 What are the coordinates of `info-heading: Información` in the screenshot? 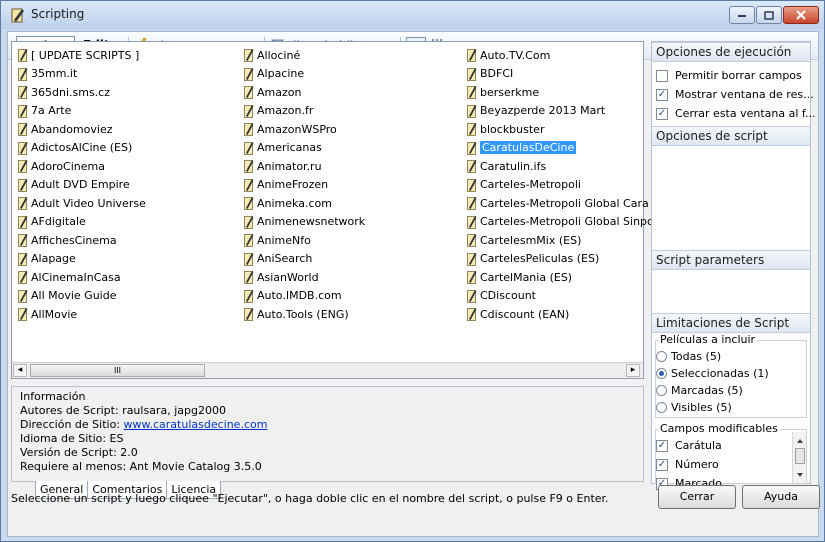 It's located at (53, 396).